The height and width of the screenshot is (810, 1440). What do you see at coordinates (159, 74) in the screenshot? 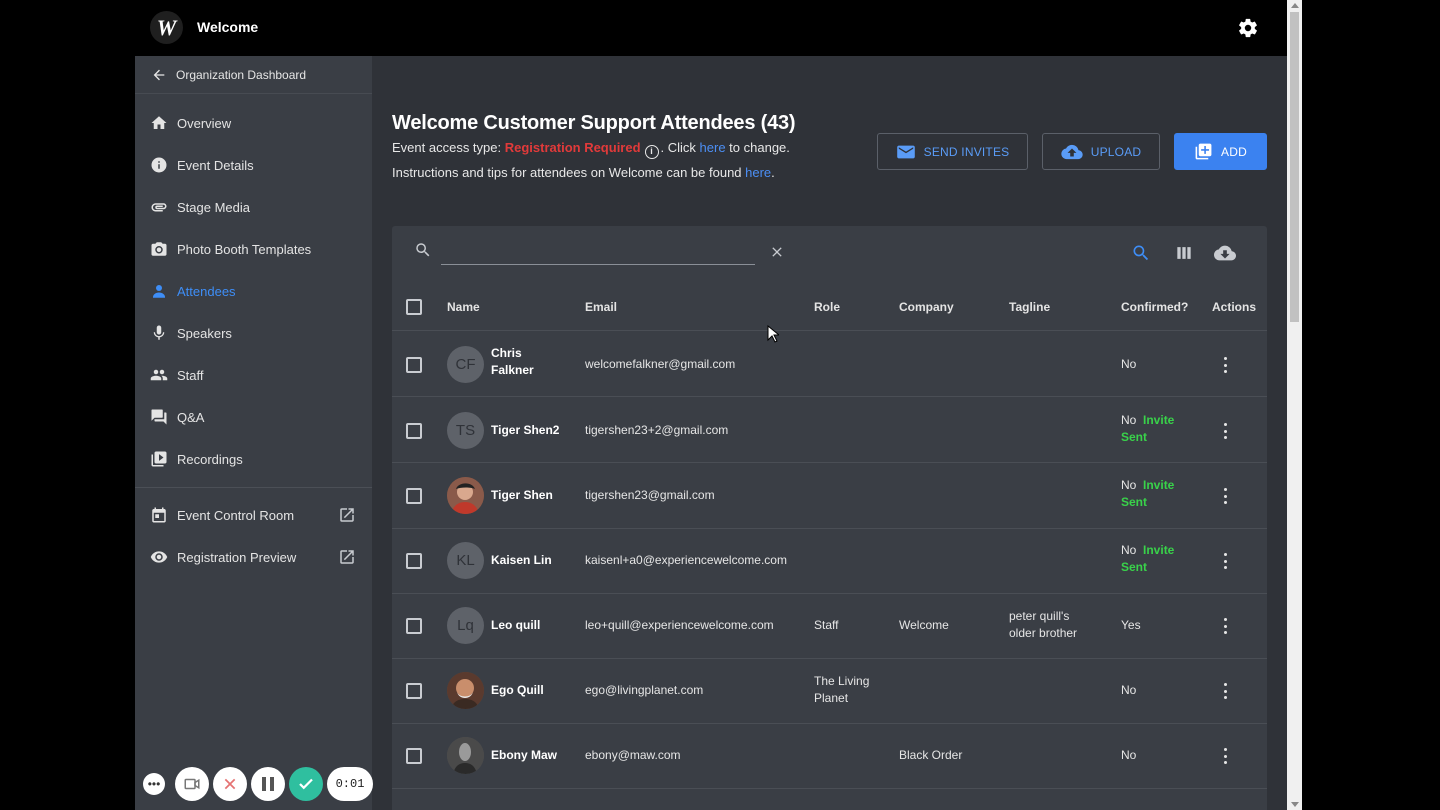
I see `arrow-left-icon` at bounding box center [159, 74].